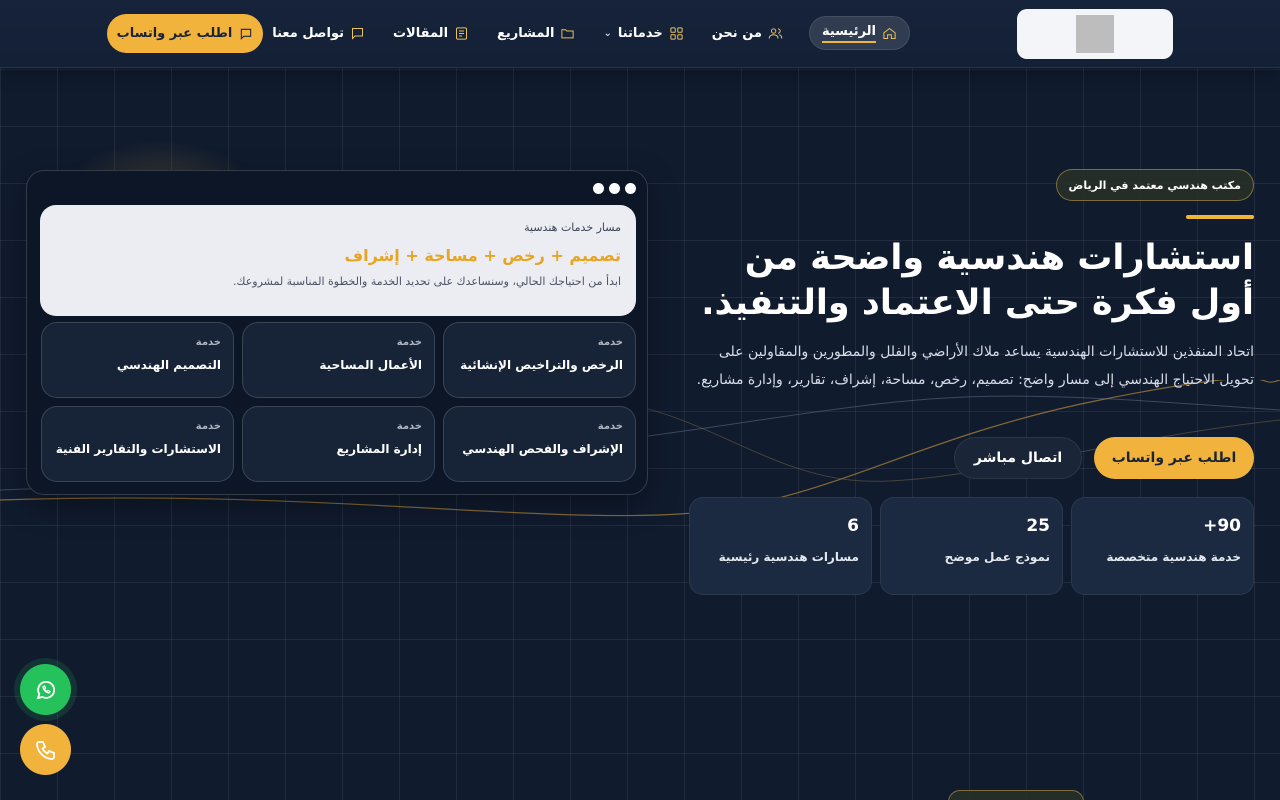  I want to click on logo, so click(1095, 34).